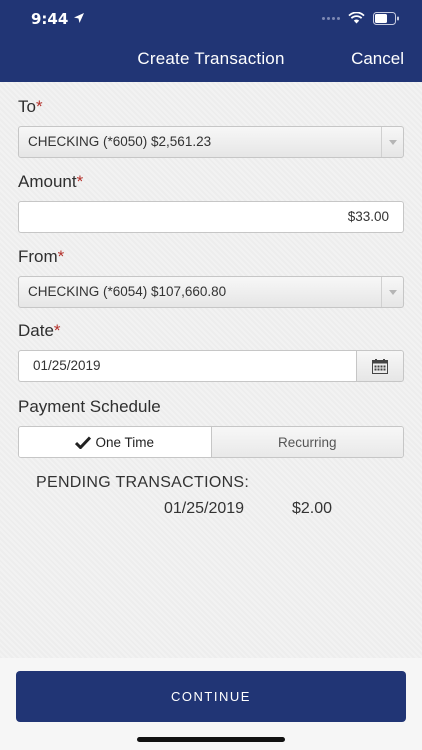  I want to click on to-label: To*, so click(30, 107).